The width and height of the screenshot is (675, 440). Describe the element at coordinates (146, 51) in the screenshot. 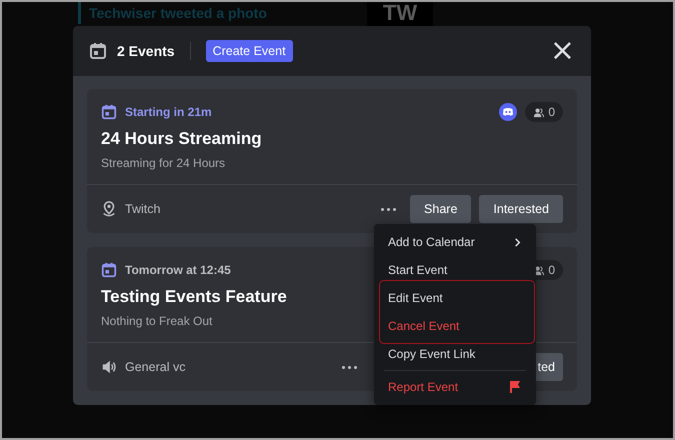

I see `modal-title: 2 Events` at that location.